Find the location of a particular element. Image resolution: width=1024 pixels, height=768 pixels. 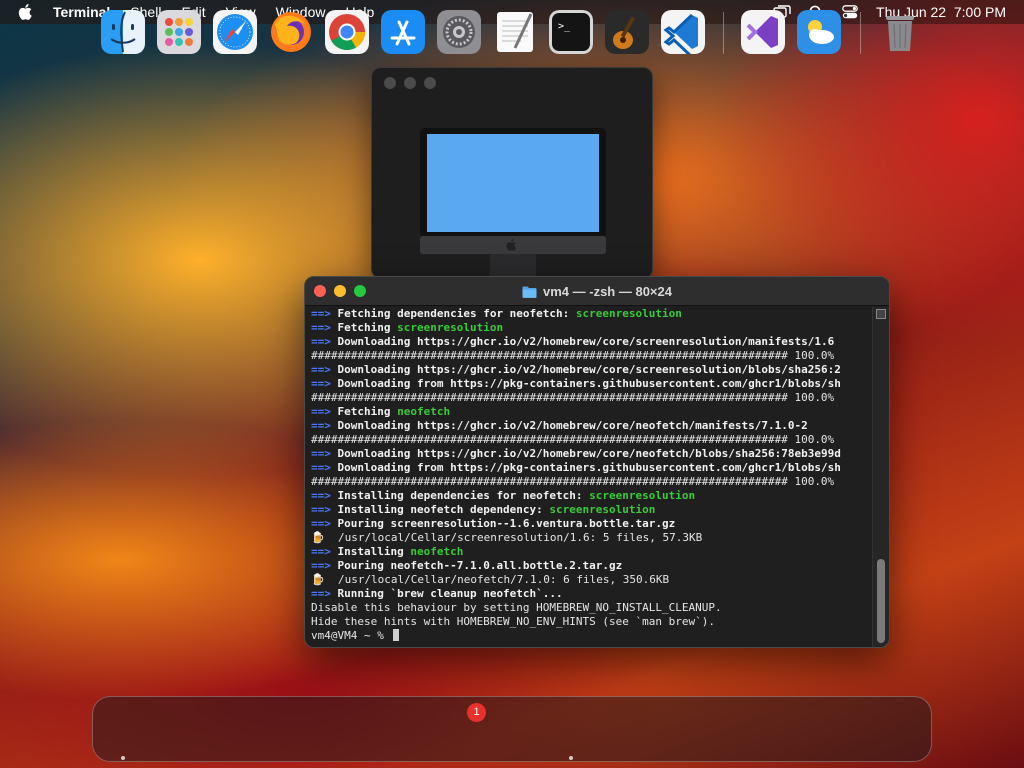

window-controls-inactive is located at coordinates (410, 83).